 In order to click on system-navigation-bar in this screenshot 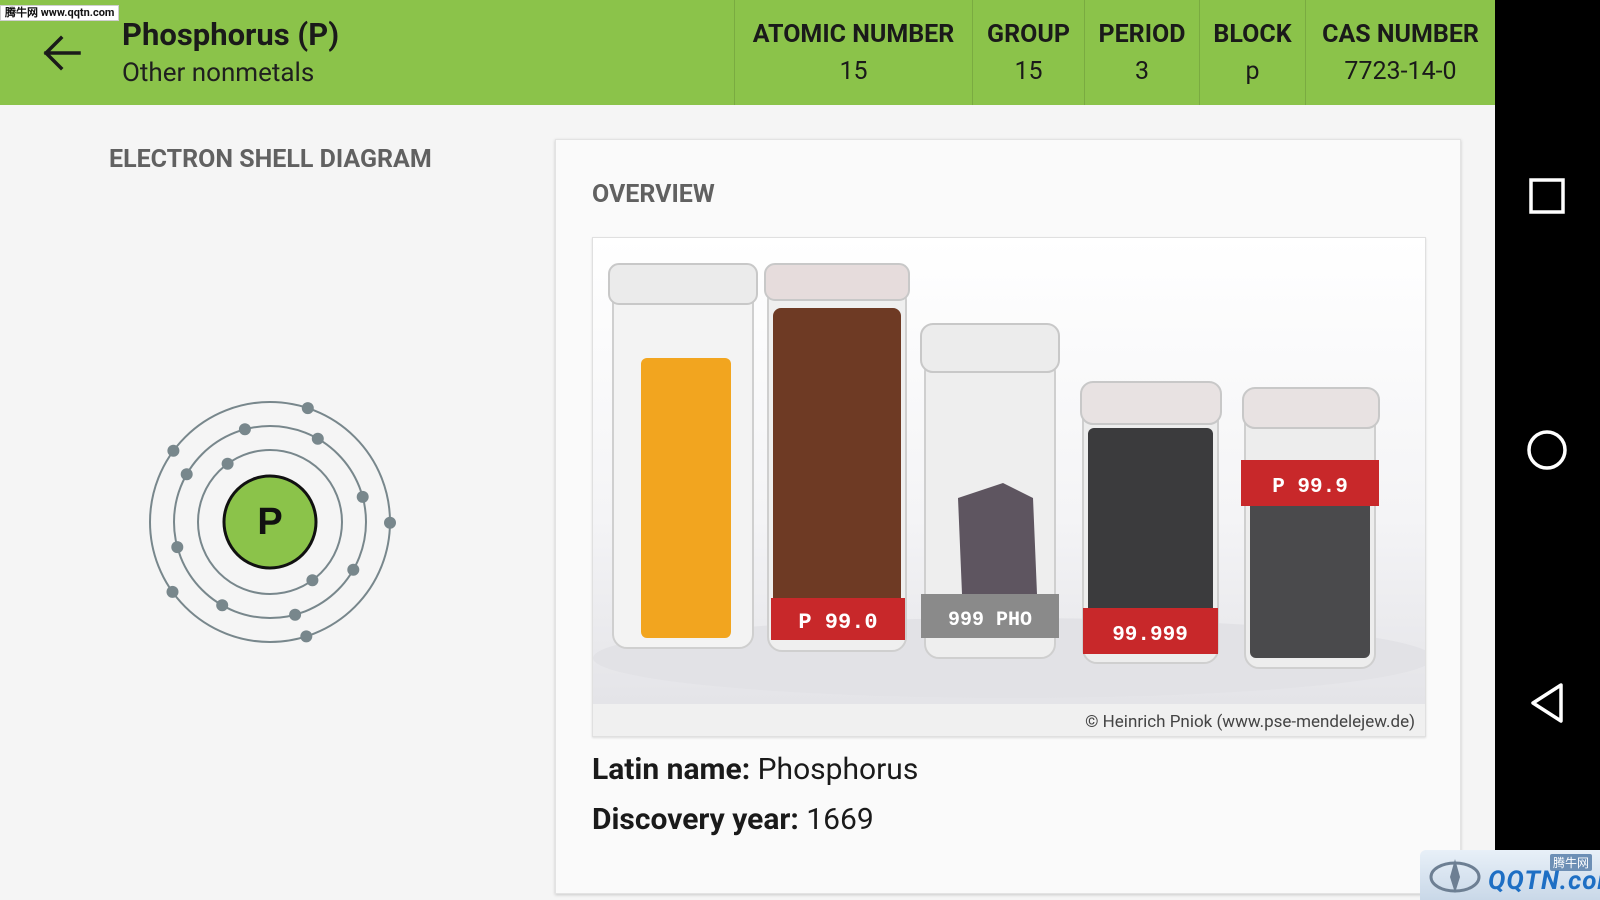, I will do `click(1547, 450)`.